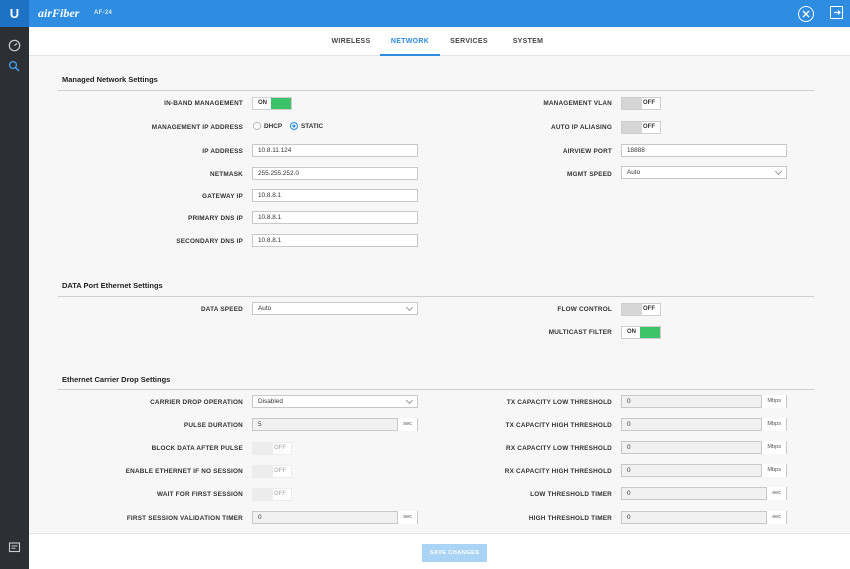 The height and width of the screenshot is (569, 850). I want to click on rx-low-threshold-label: RX CAPACITY LOW THRESHOLD, so click(559, 448).